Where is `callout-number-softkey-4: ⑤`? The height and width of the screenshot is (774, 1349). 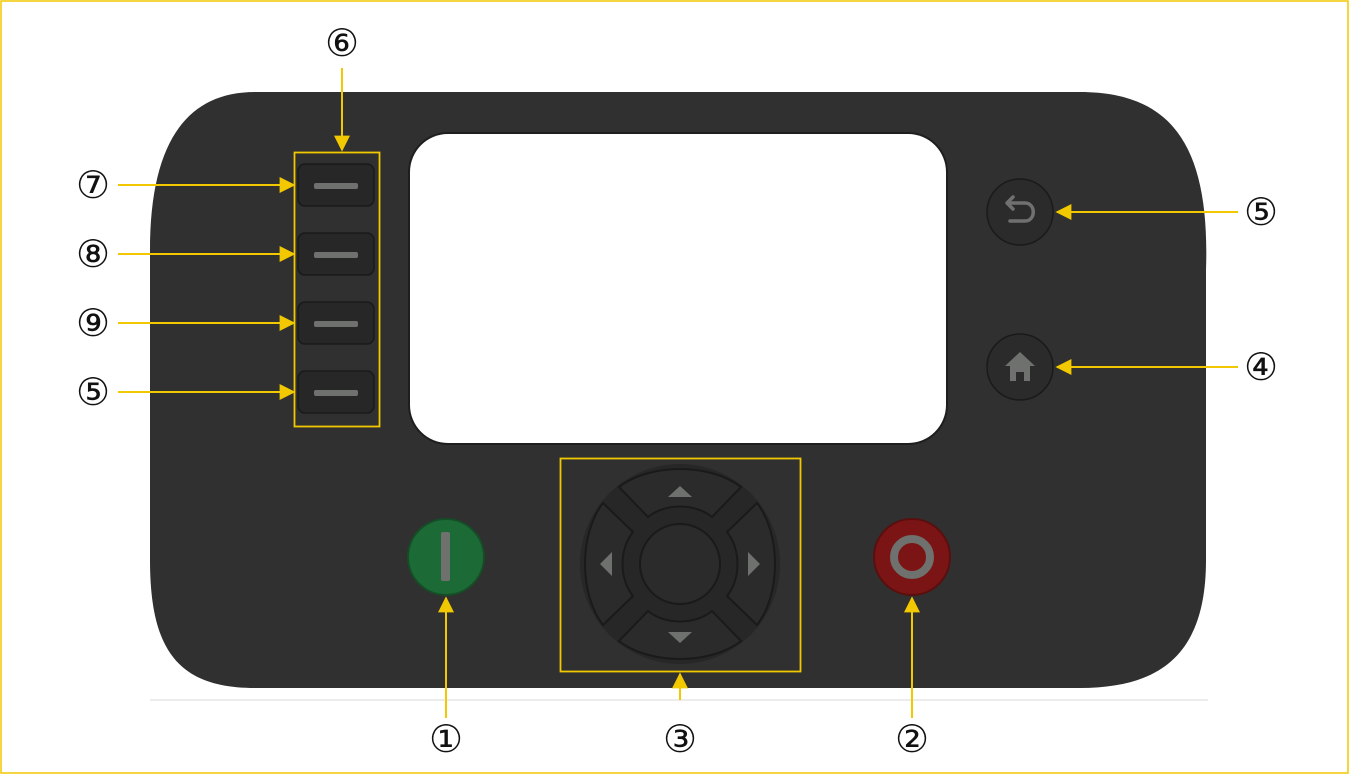
callout-number-softkey-4: ⑤ is located at coordinates (93, 392).